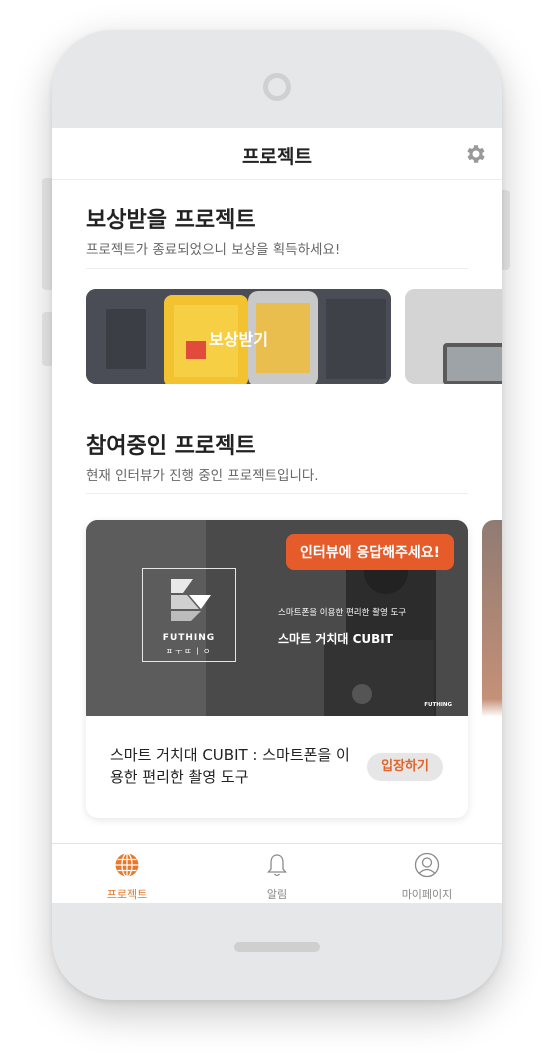 This screenshot has width=552, height=1053. Describe the element at coordinates (127, 894) in the screenshot. I see `nav-label-project: 프로젝트` at that location.